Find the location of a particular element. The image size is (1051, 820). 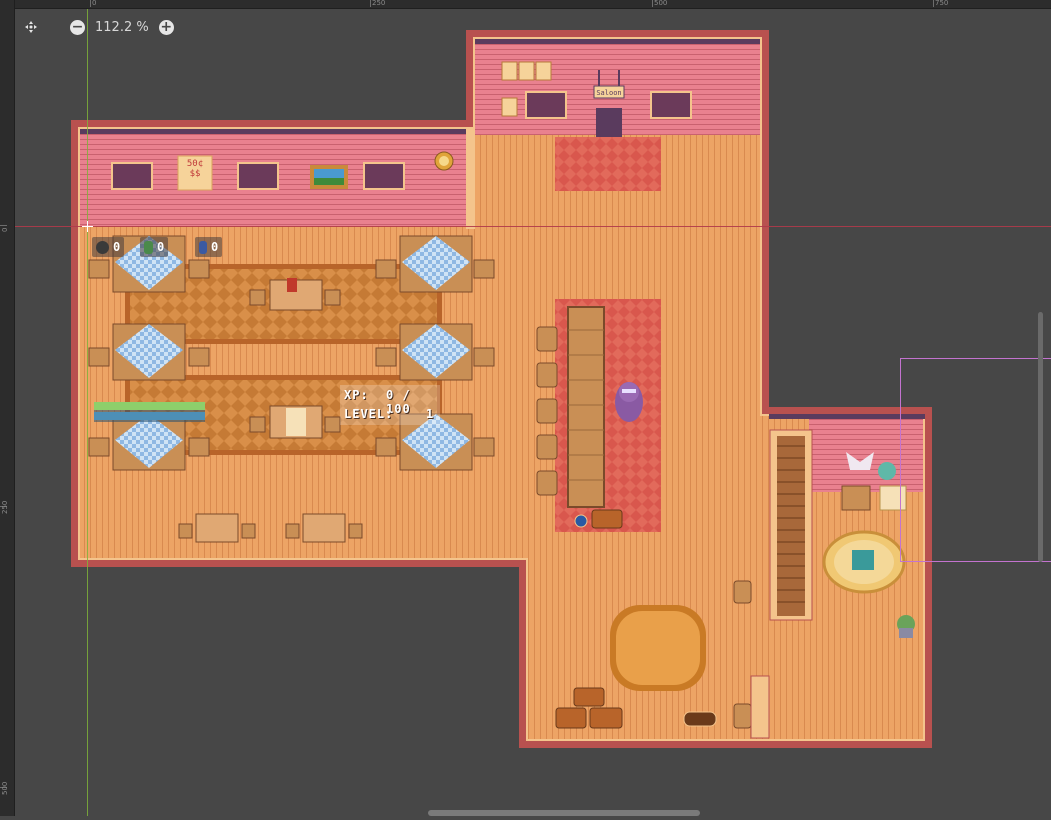

guide-line-vertical is located at coordinates (87, 408).